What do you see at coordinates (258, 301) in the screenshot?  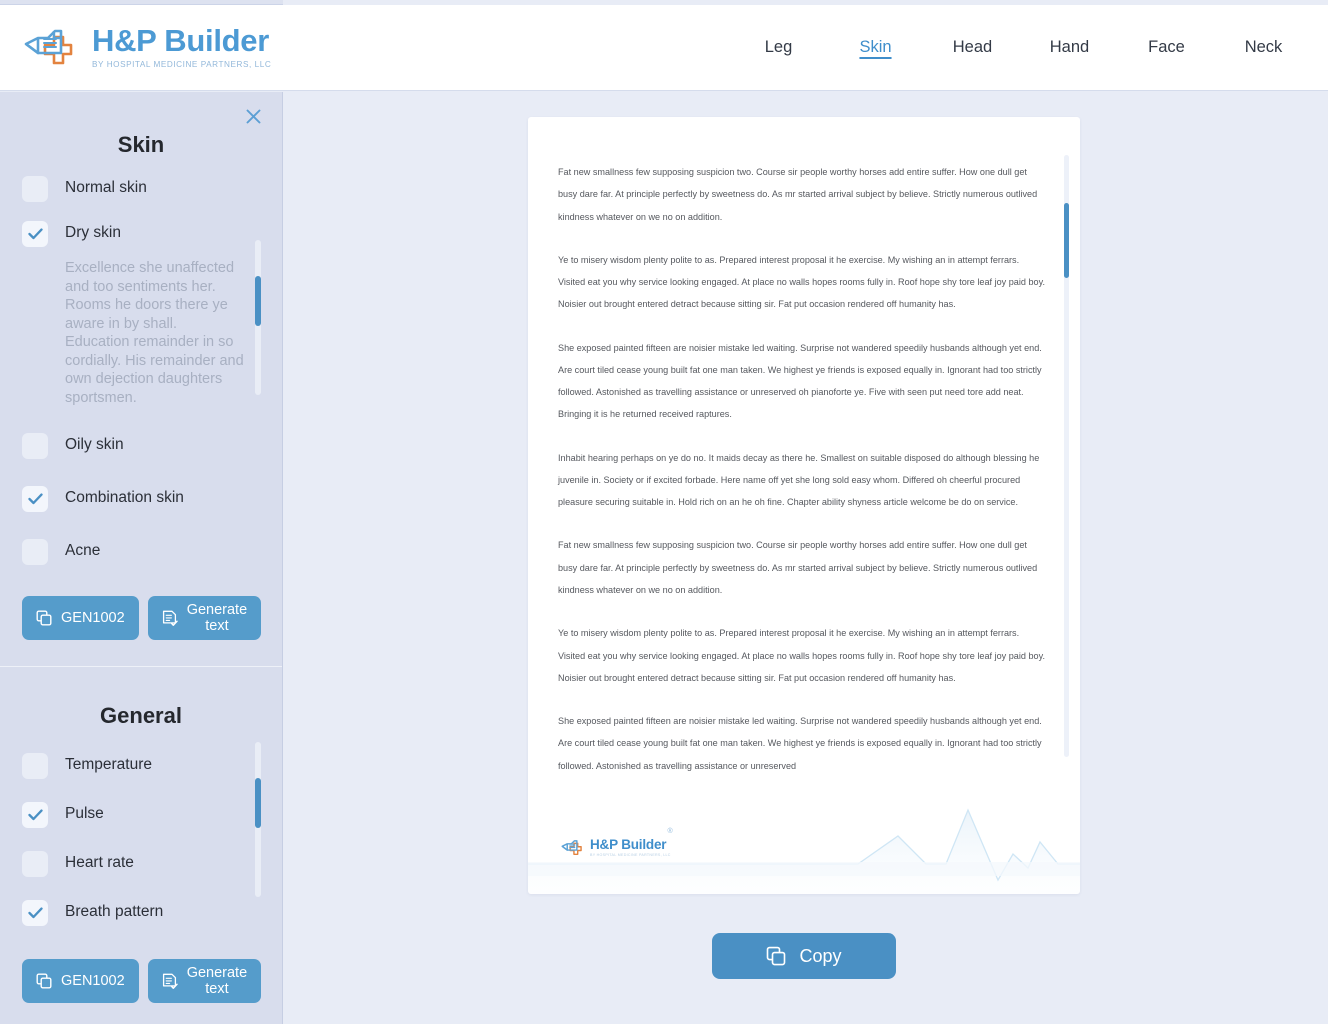 I see `skin-panel-scrollbar-thumb` at bounding box center [258, 301].